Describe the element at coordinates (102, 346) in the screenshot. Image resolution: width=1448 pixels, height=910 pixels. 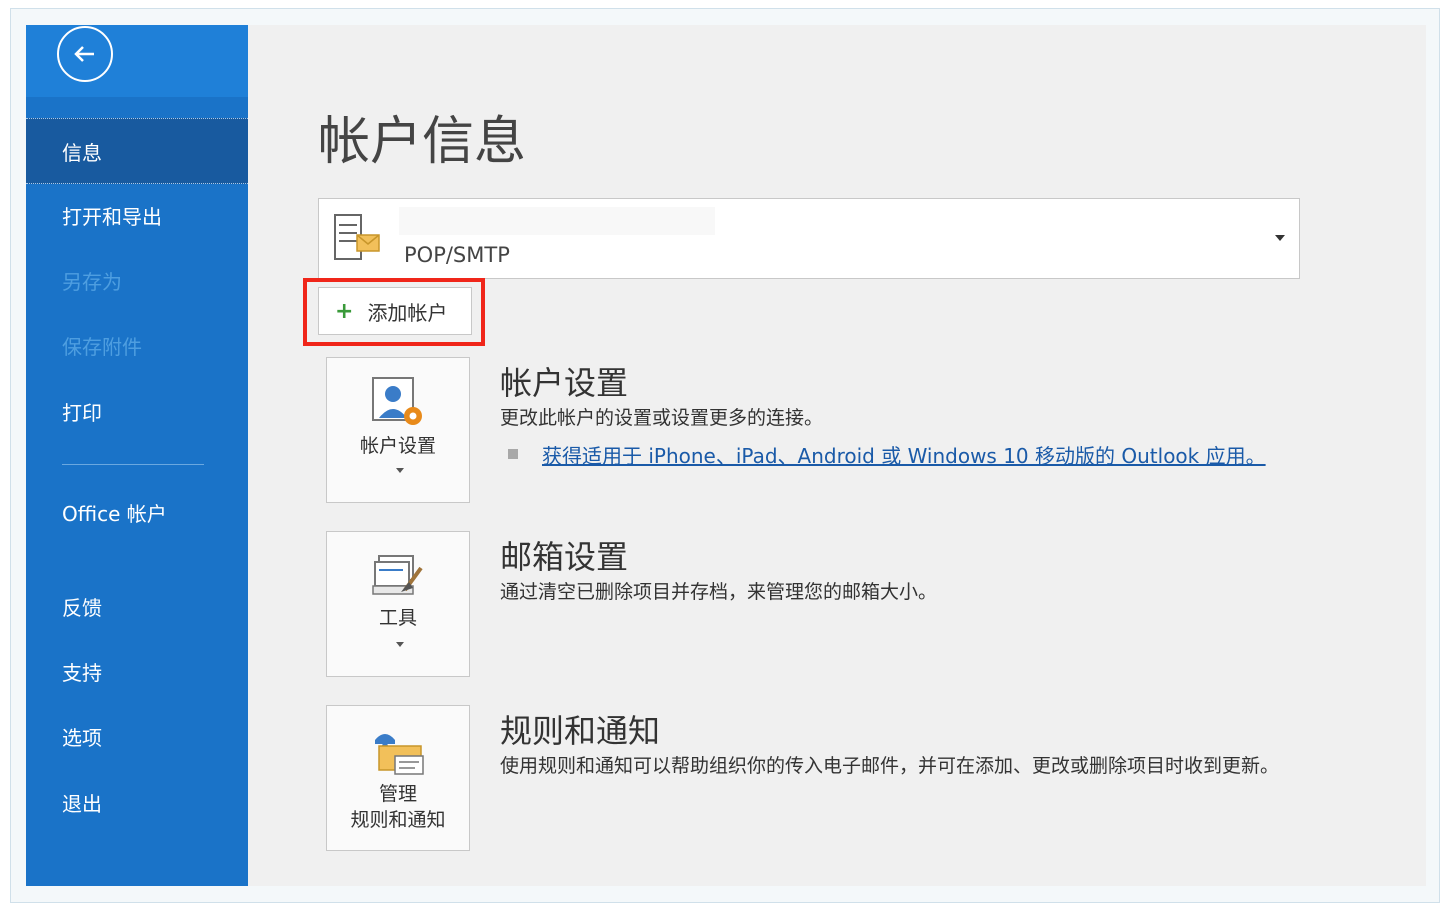
I see `nav-save-attachments-label: 保存附件` at that location.